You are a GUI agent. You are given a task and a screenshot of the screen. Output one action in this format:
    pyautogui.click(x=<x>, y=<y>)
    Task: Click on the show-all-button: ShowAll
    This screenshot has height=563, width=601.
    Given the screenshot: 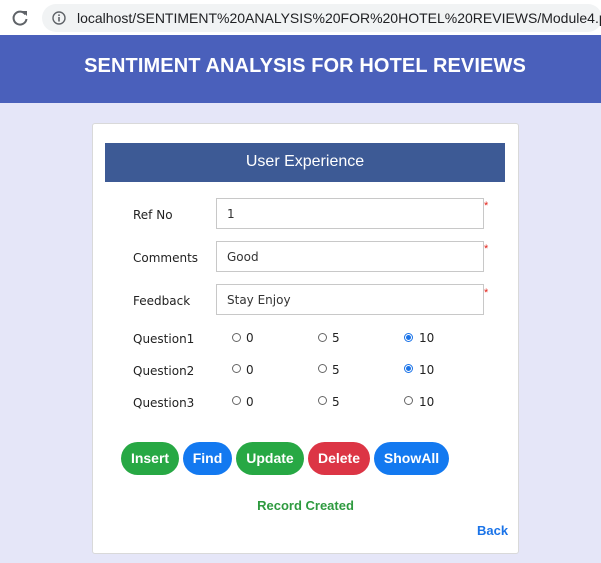 What is the action you would take?
    pyautogui.click(x=411, y=458)
    